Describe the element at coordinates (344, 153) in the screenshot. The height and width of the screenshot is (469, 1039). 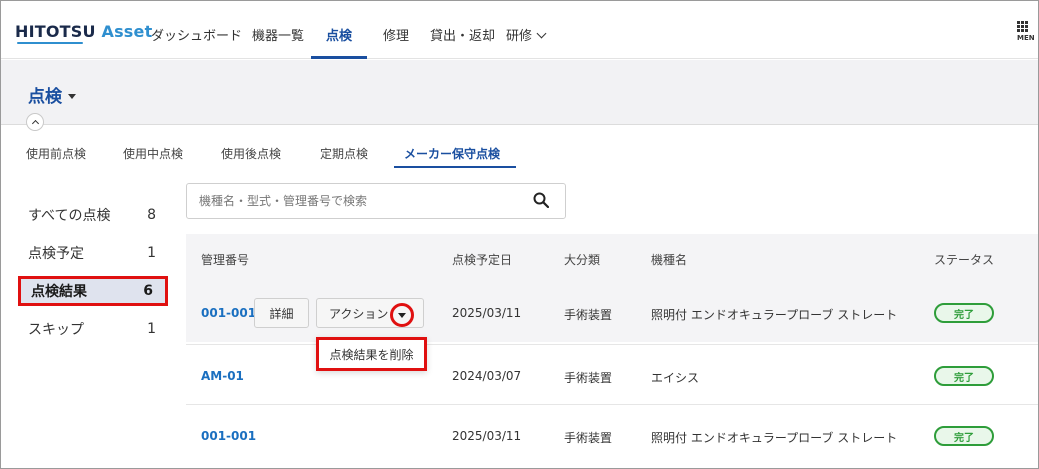
I see `tab-periodic: 定期点検` at that location.